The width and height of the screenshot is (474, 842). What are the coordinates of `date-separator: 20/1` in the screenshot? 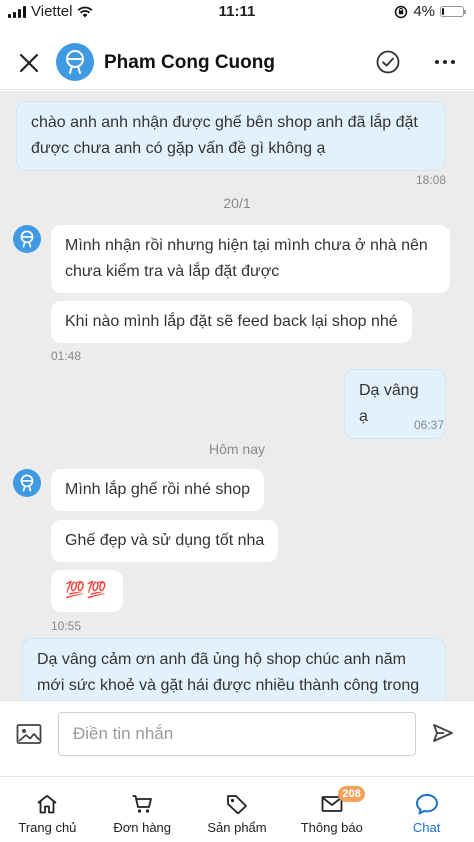 It's located at (237, 203).